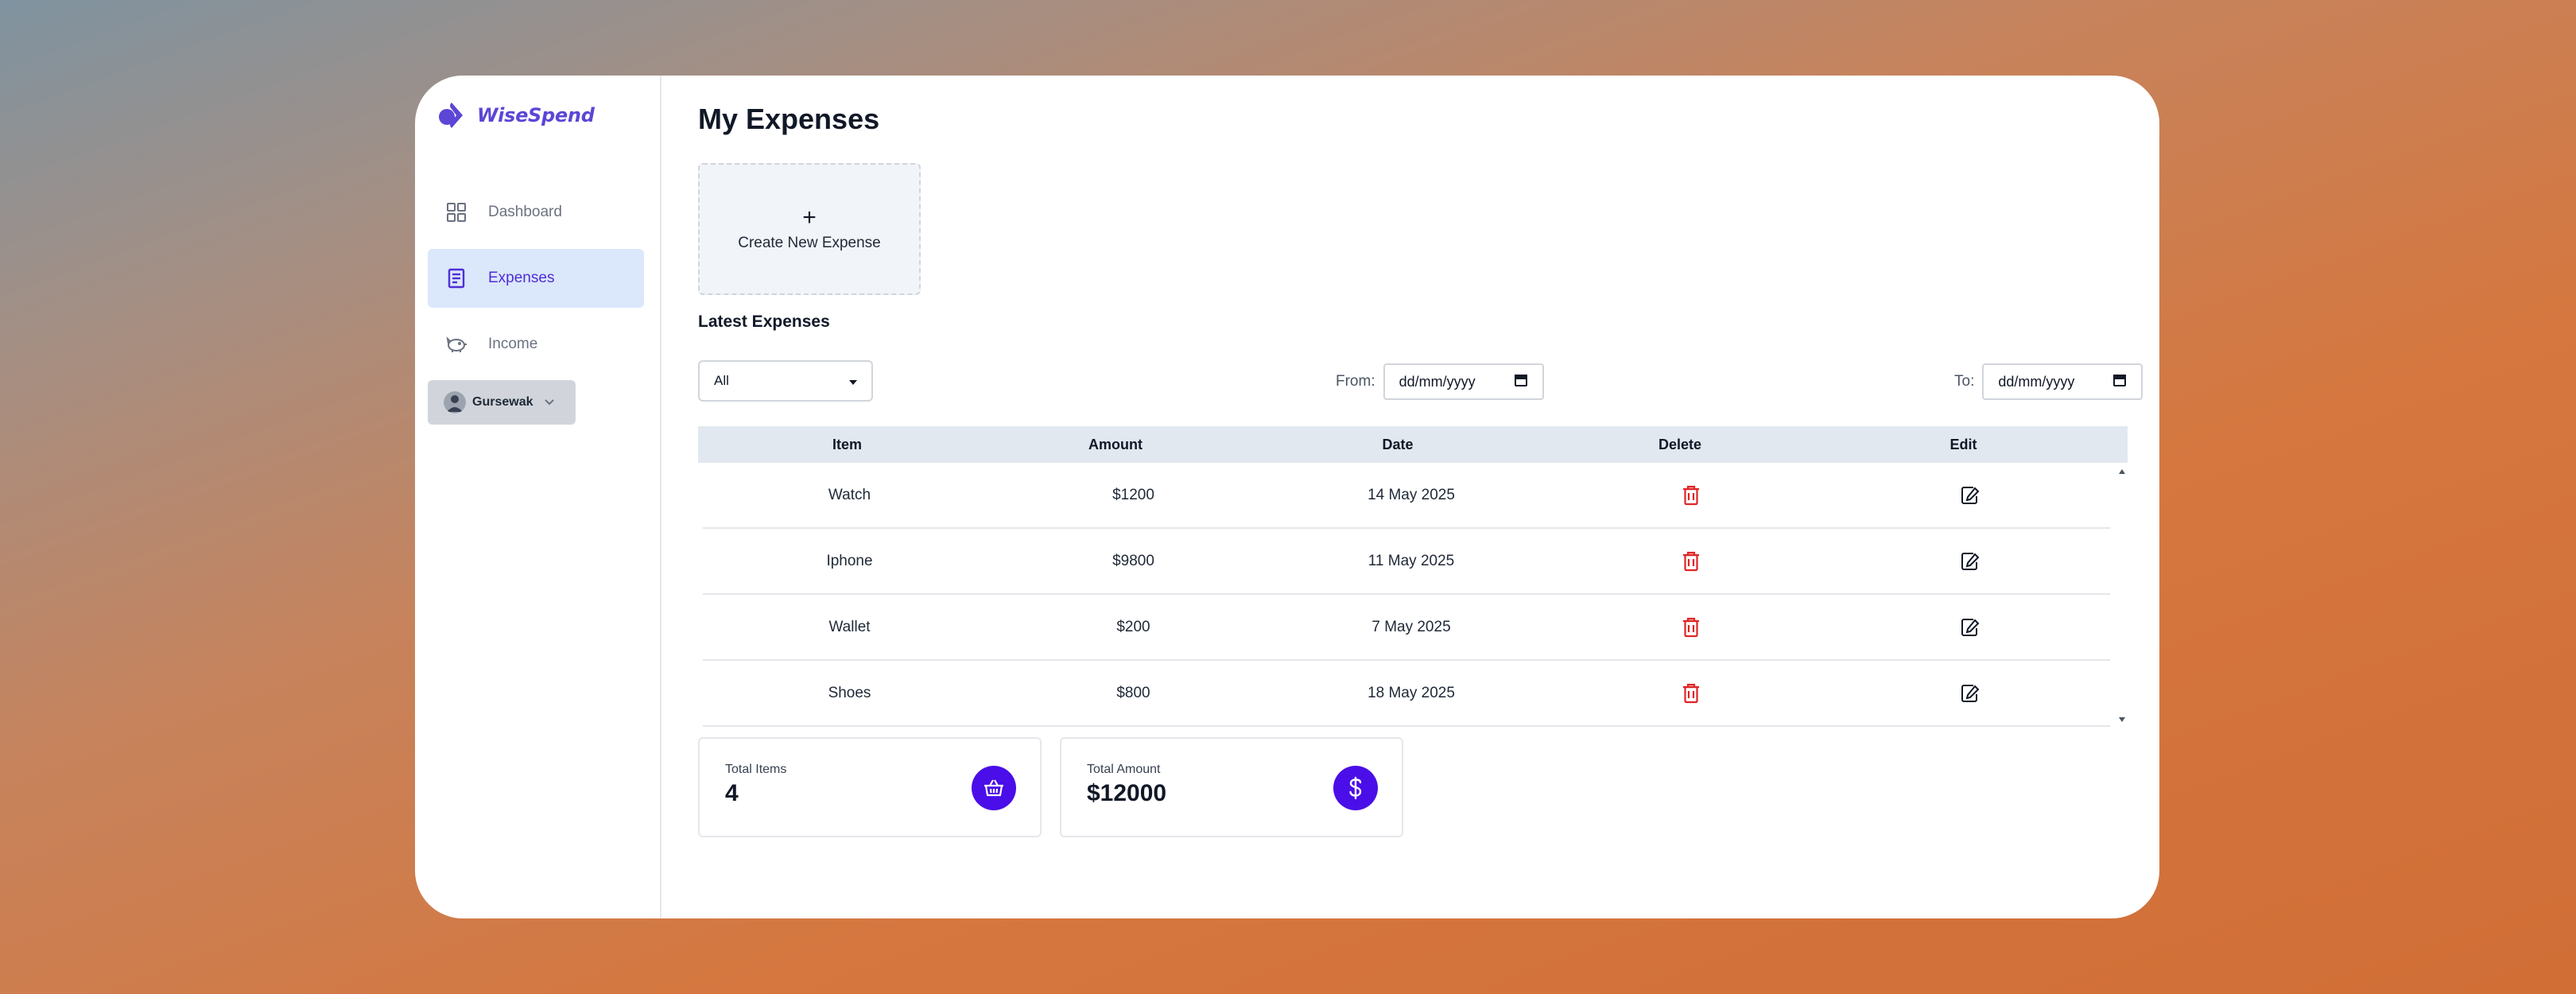 Image resolution: width=2576 pixels, height=994 pixels. What do you see at coordinates (2122, 719) in the screenshot?
I see `scroll-down-arrow-icon` at bounding box center [2122, 719].